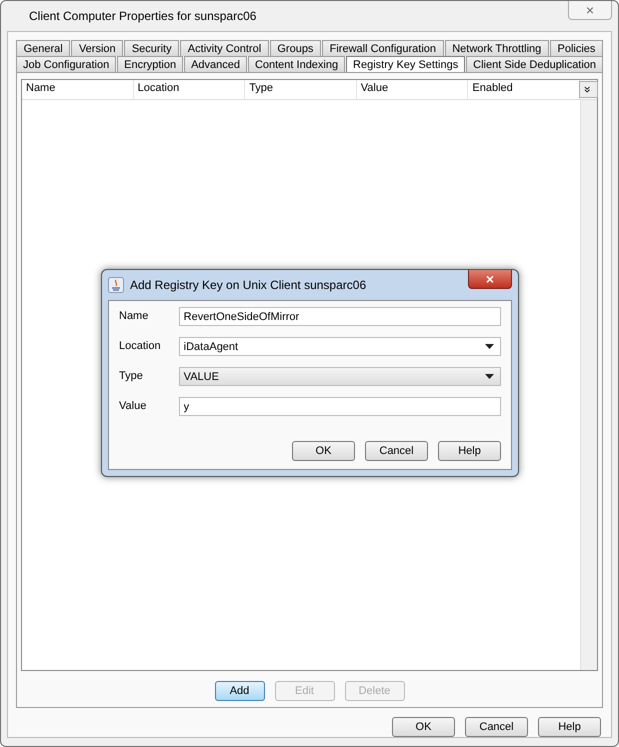 The image size is (619, 747). Describe the element at coordinates (215, 64) in the screenshot. I see `tab: Advanced` at that location.